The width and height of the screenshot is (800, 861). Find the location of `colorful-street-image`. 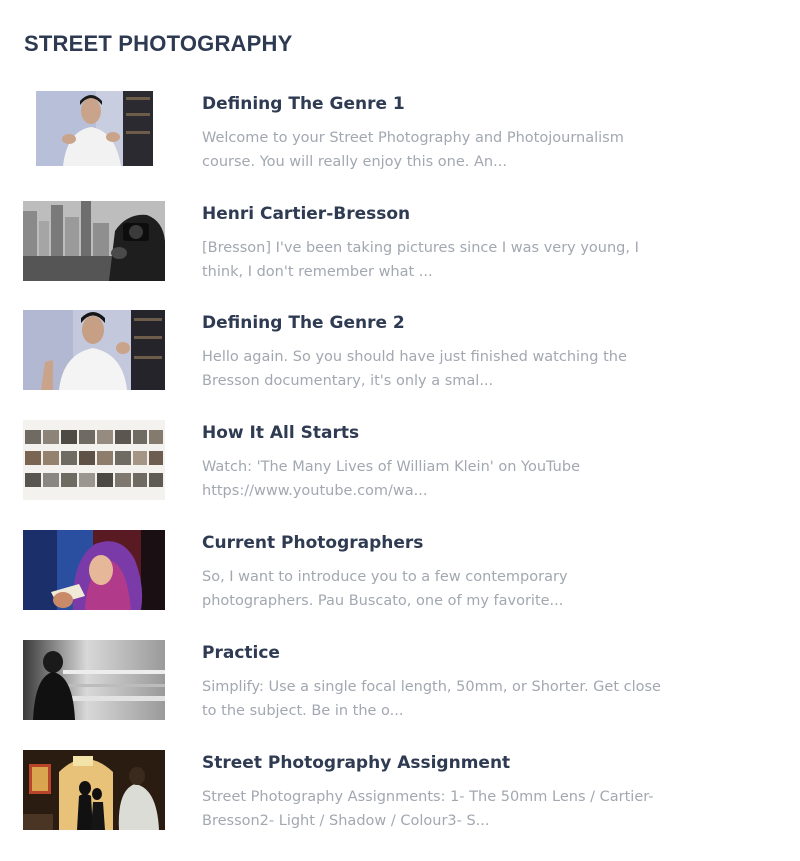

colorful-street-image is located at coordinates (94, 570).